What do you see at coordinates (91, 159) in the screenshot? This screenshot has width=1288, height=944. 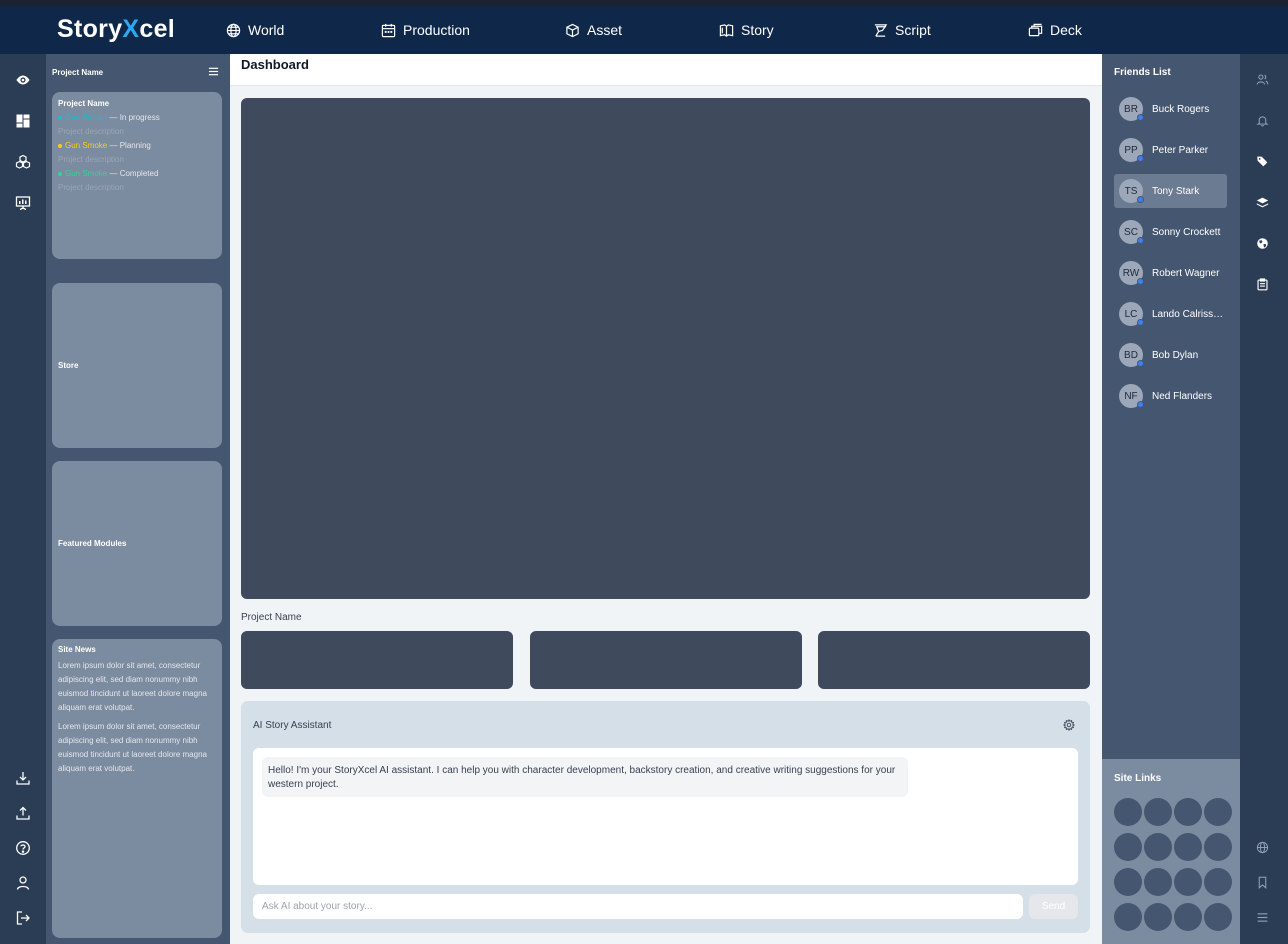 I see `project-item-description: Project description` at bounding box center [91, 159].